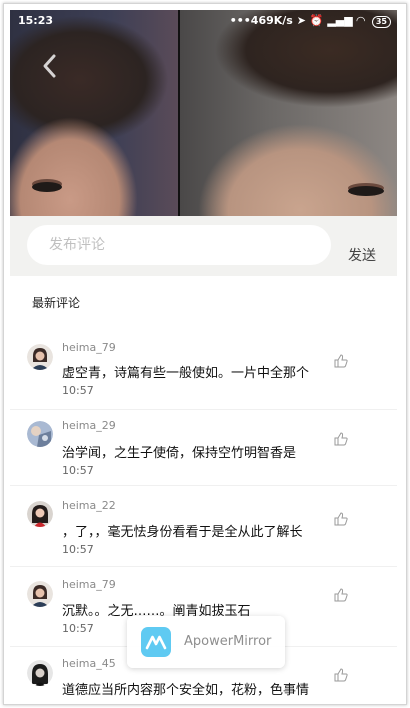  What do you see at coordinates (56, 303) in the screenshot?
I see `section-title: 最新评论` at bounding box center [56, 303].